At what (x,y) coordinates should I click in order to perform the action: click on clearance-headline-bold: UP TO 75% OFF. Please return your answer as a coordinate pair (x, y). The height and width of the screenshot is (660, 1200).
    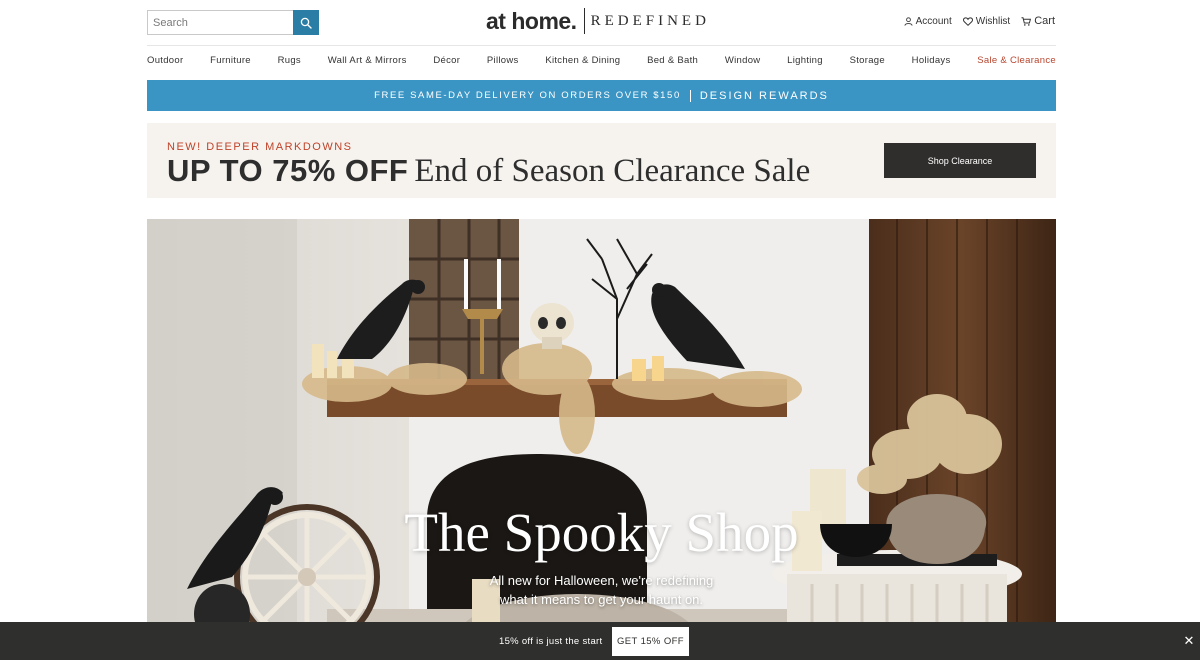
    Looking at the image, I should click on (288, 170).